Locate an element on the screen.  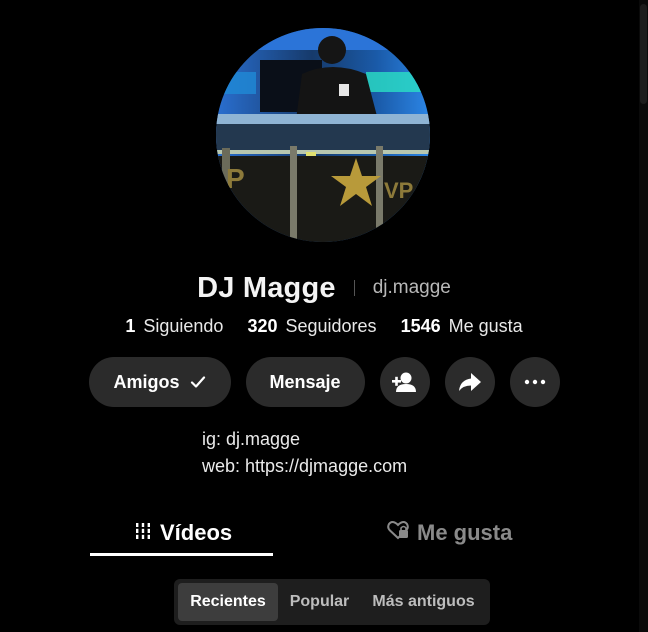
profile-actions: Amigos Mensaje is located at coordinates (324, 382).